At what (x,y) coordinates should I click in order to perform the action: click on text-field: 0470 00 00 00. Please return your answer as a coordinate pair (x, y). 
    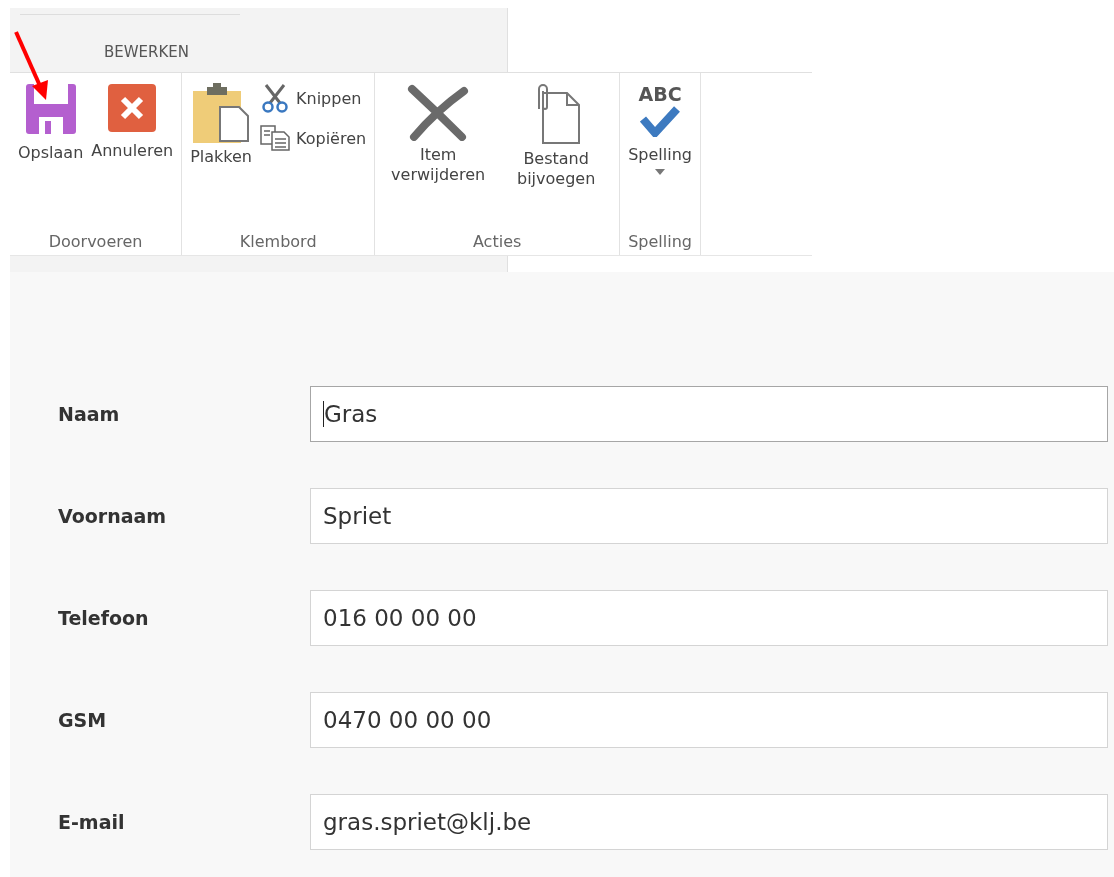
    Looking at the image, I should click on (709, 720).